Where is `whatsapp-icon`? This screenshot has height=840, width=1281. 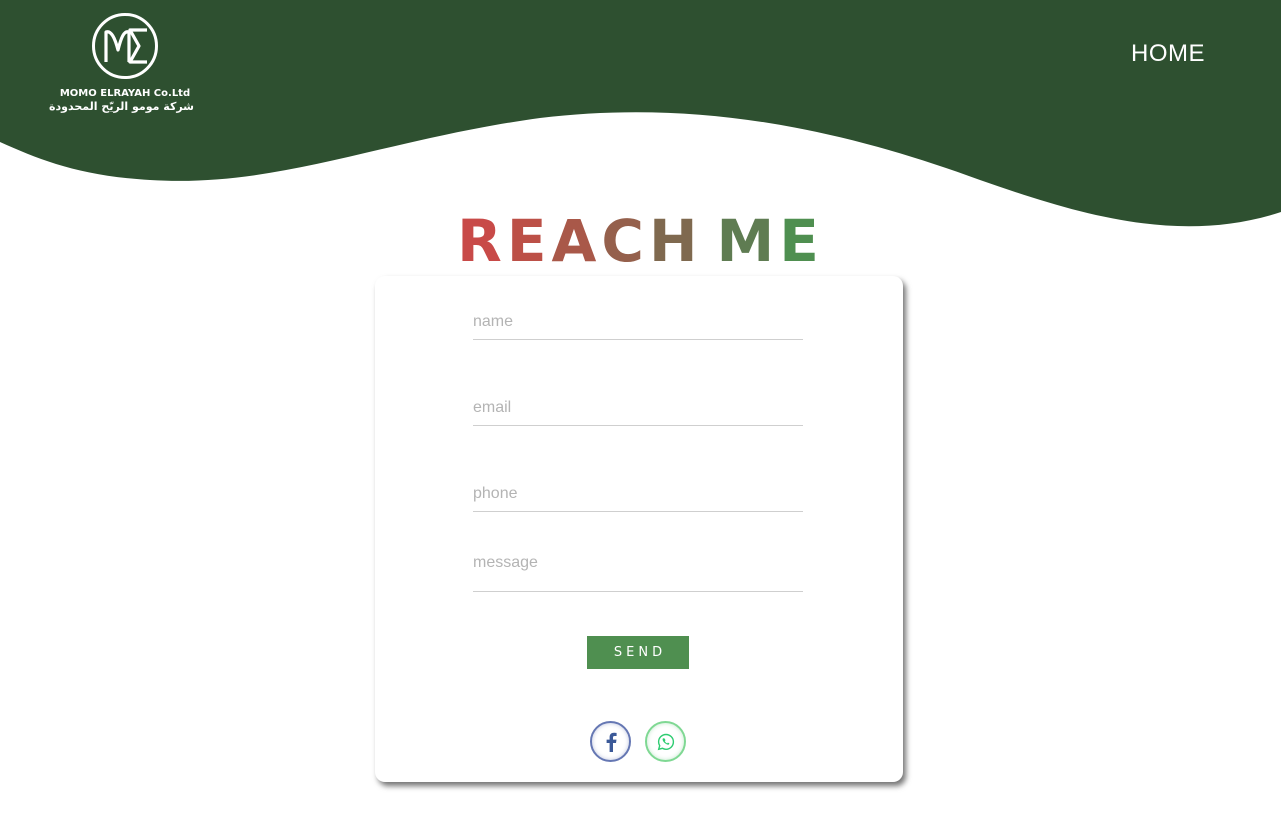 whatsapp-icon is located at coordinates (665, 741).